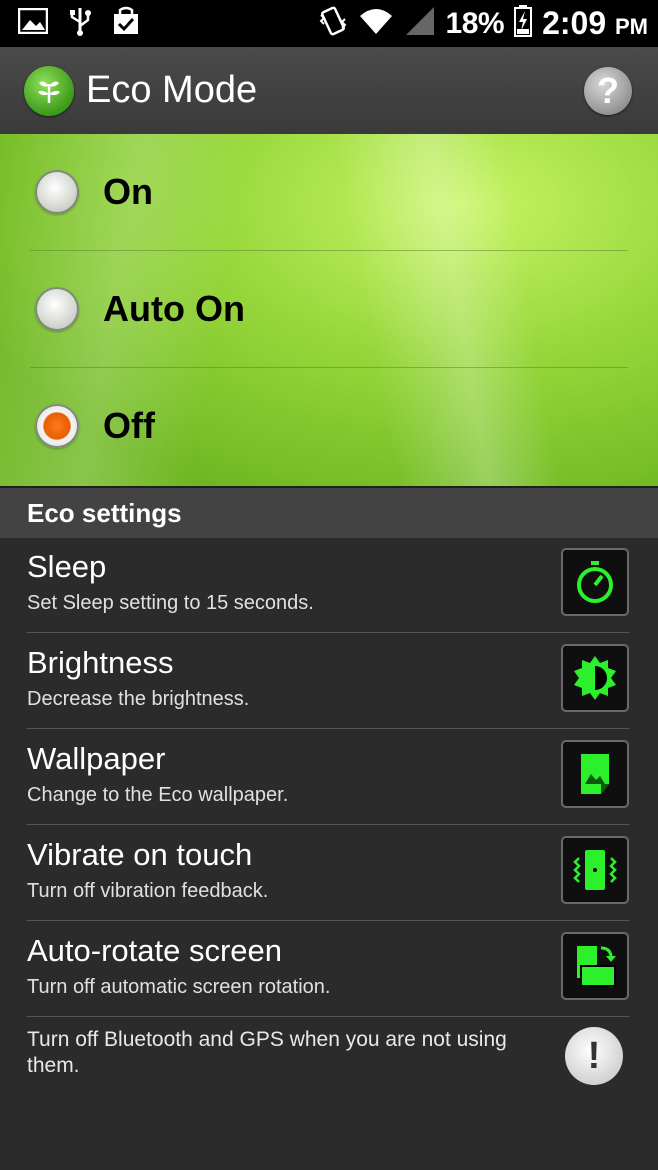  I want to click on setting-desc: Set Sleep setting to 15 seconds., so click(170, 603).